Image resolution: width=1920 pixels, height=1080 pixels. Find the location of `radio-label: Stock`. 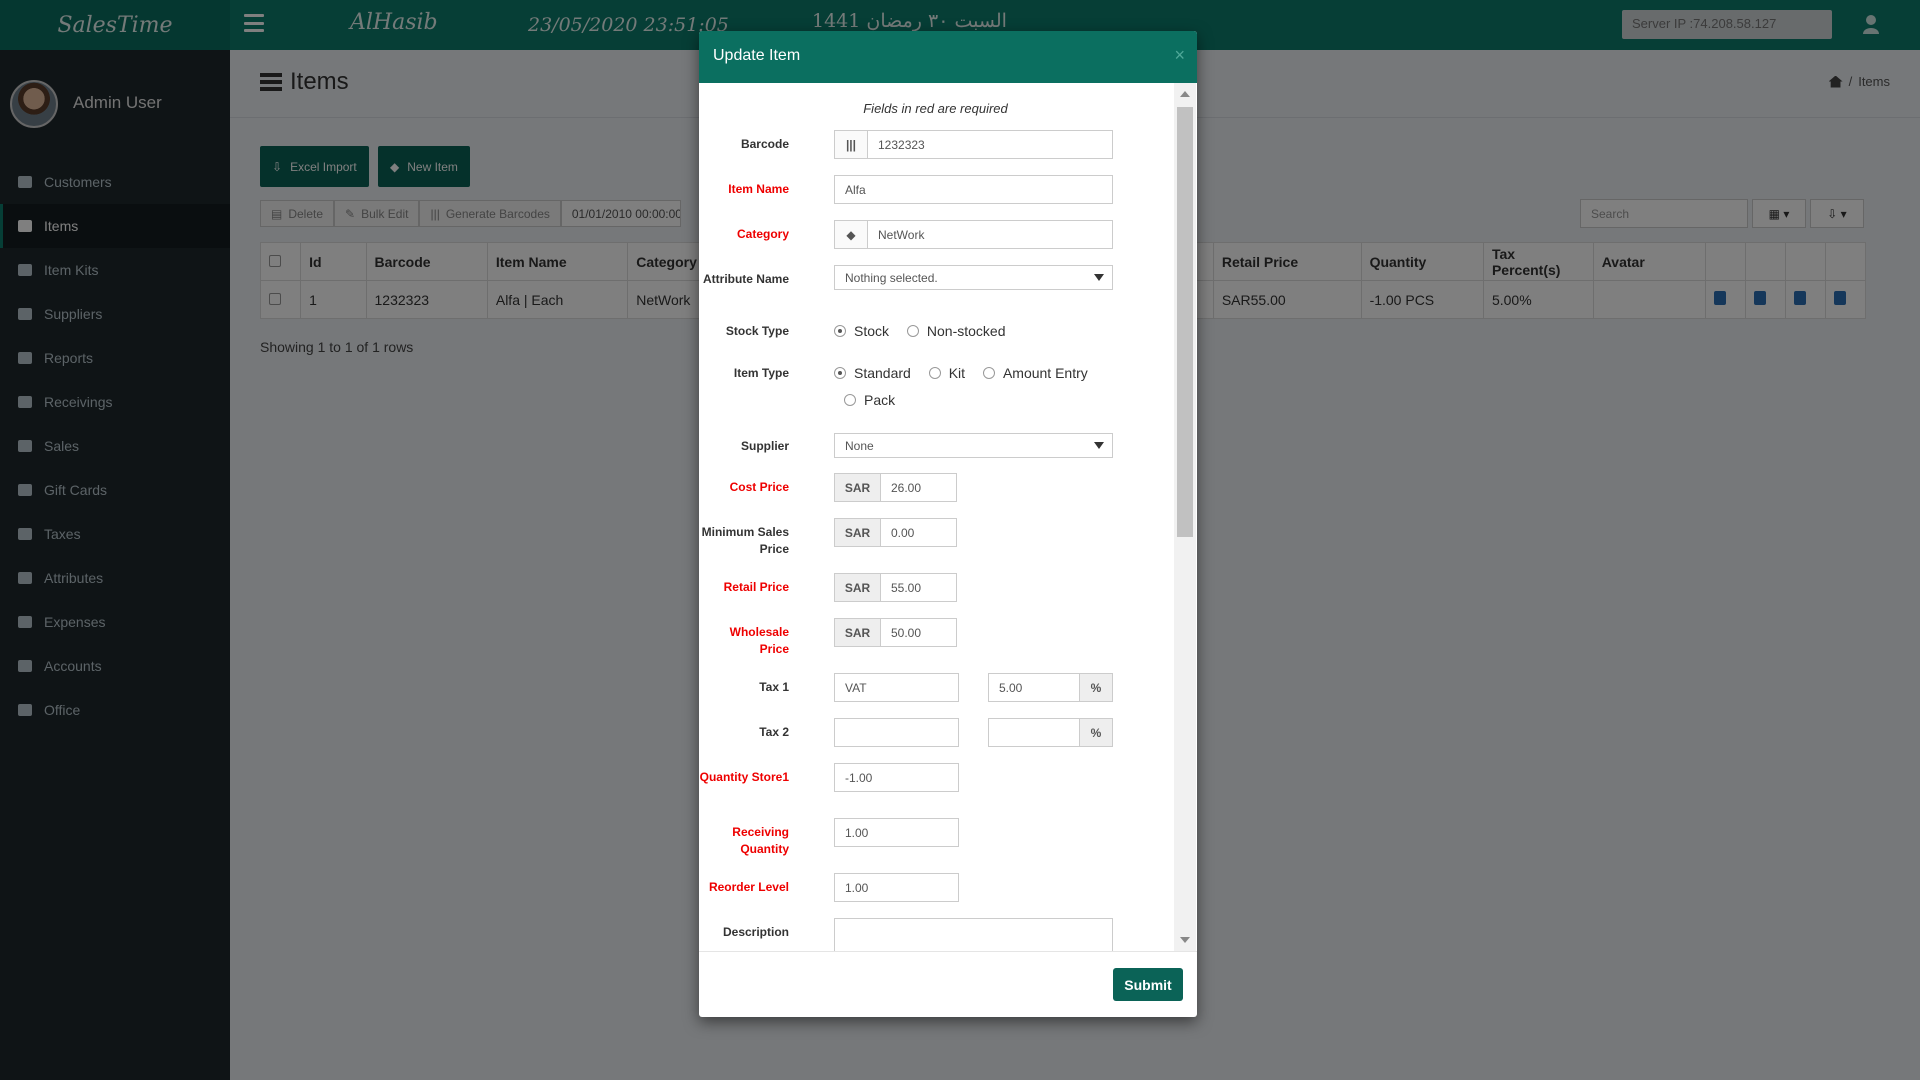

radio-label: Stock is located at coordinates (872, 331).